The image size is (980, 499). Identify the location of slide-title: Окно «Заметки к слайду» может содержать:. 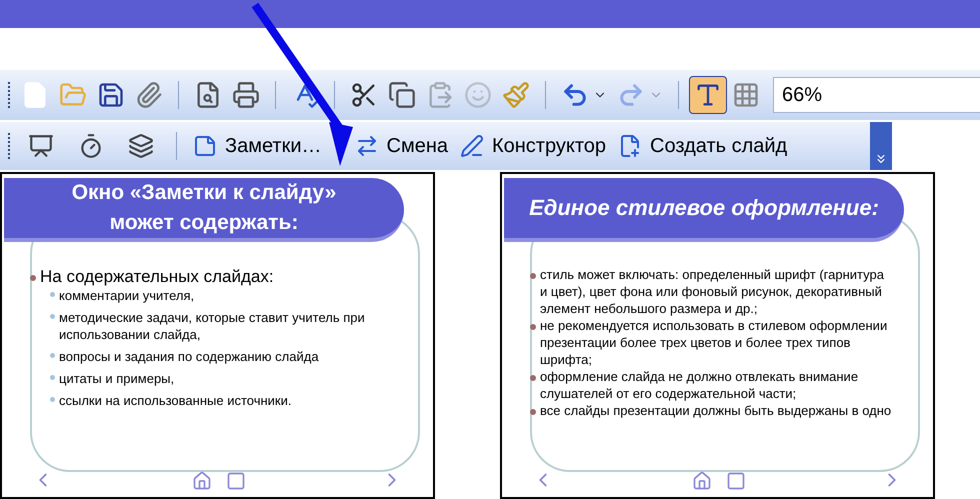
(204, 208).